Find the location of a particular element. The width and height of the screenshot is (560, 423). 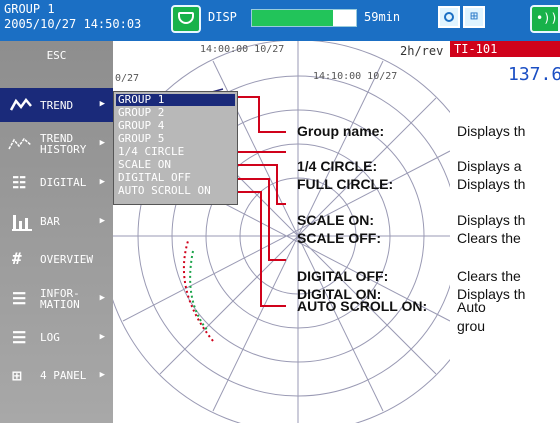

legend-quarter-key: 1/4 CIRCLE: is located at coordinates (337, 166).